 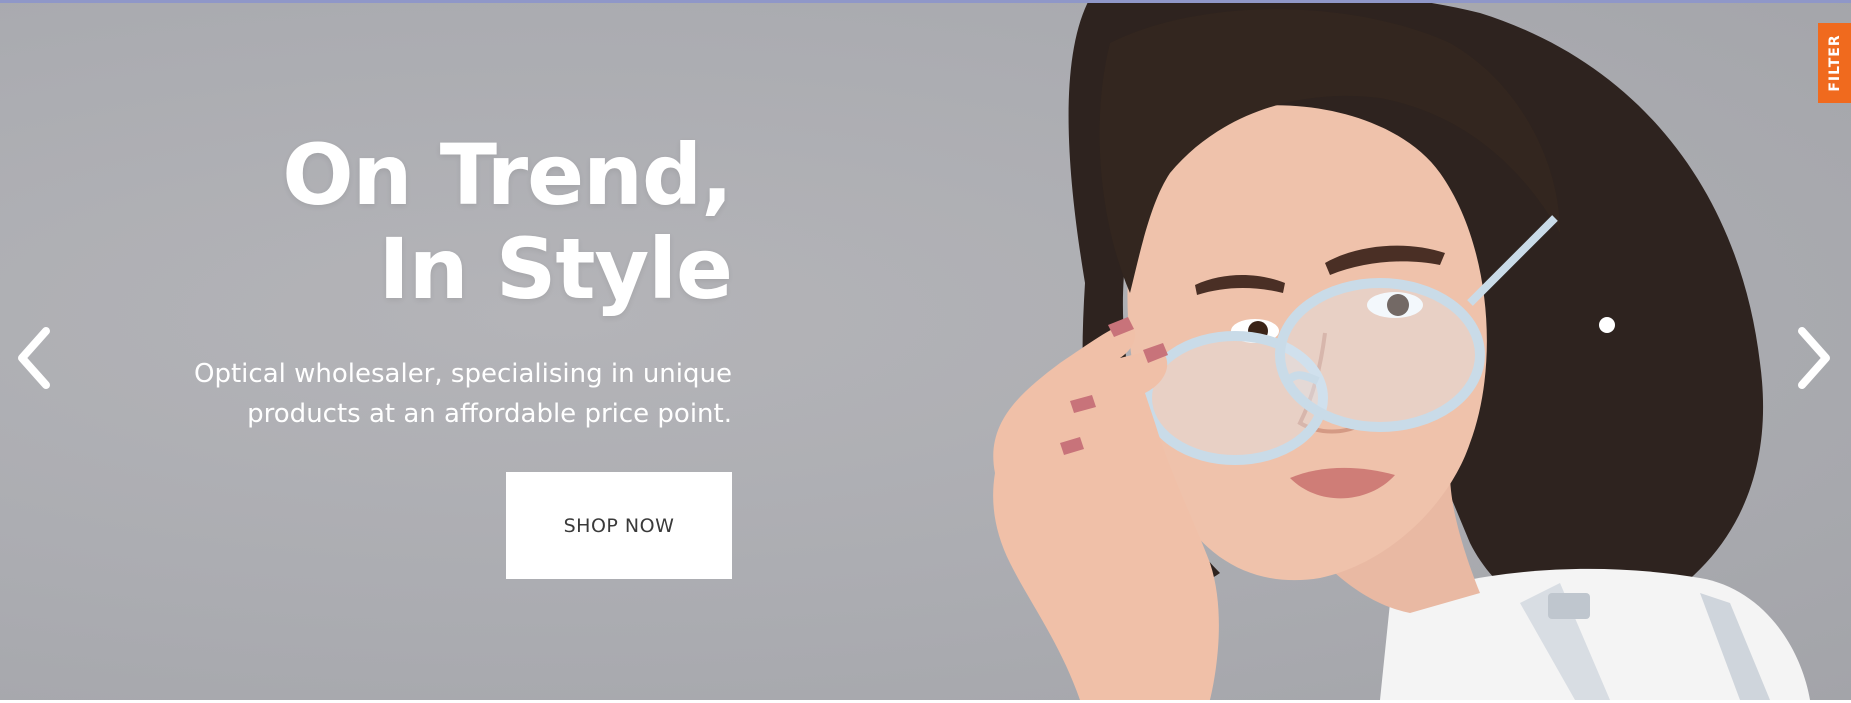 I want to click on filter-label: FILTER, so click(x=1834, y=63).